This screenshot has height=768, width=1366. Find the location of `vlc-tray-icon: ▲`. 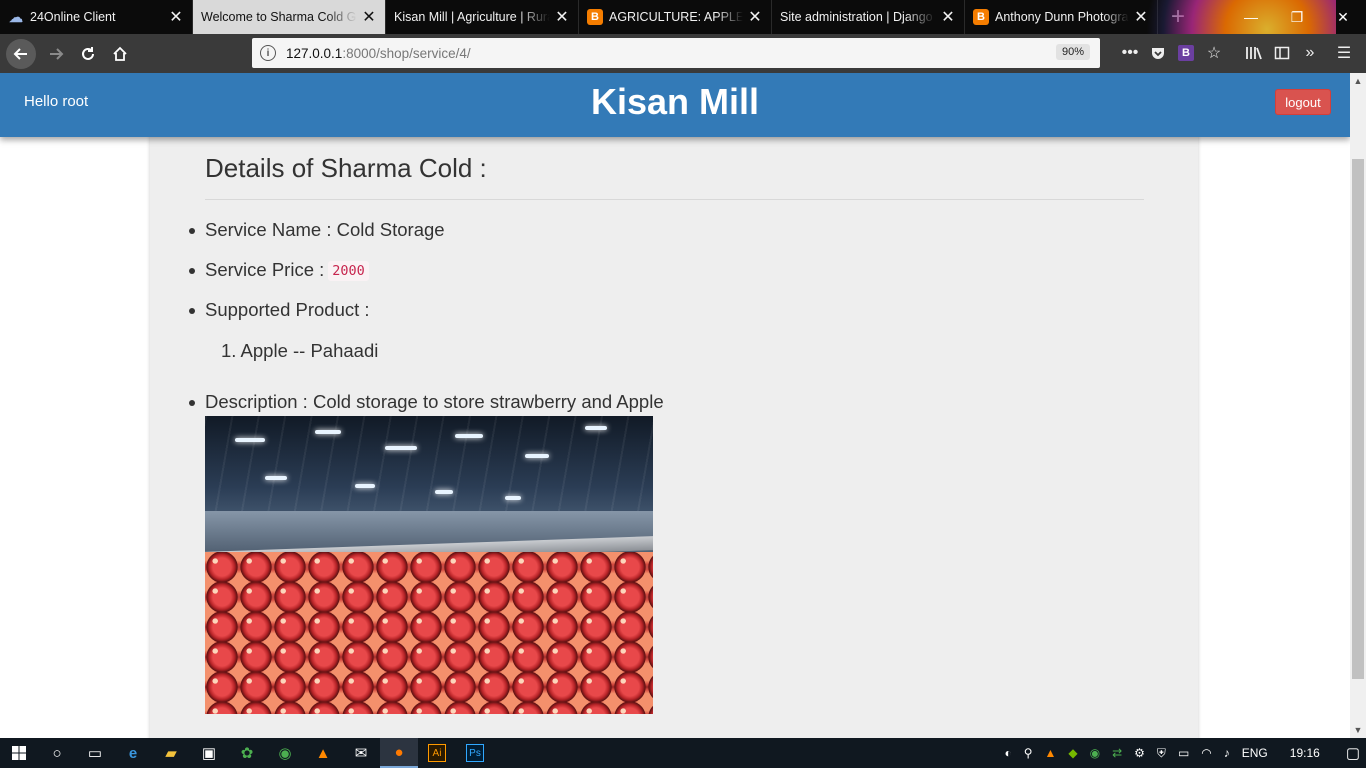

vlc-tray-icon: ▲ is located at coordinates (1050, 753).